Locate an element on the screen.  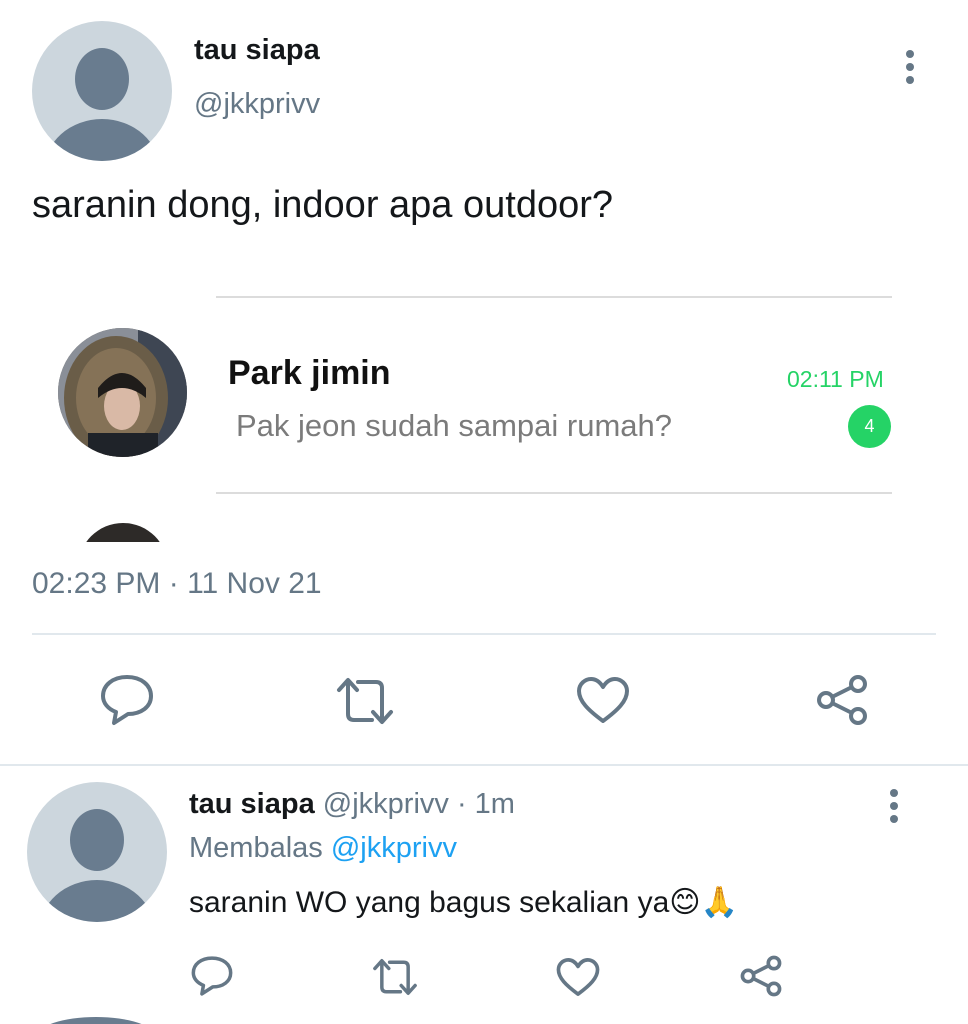
timestamp-divider is located at coordinates (484, 634).